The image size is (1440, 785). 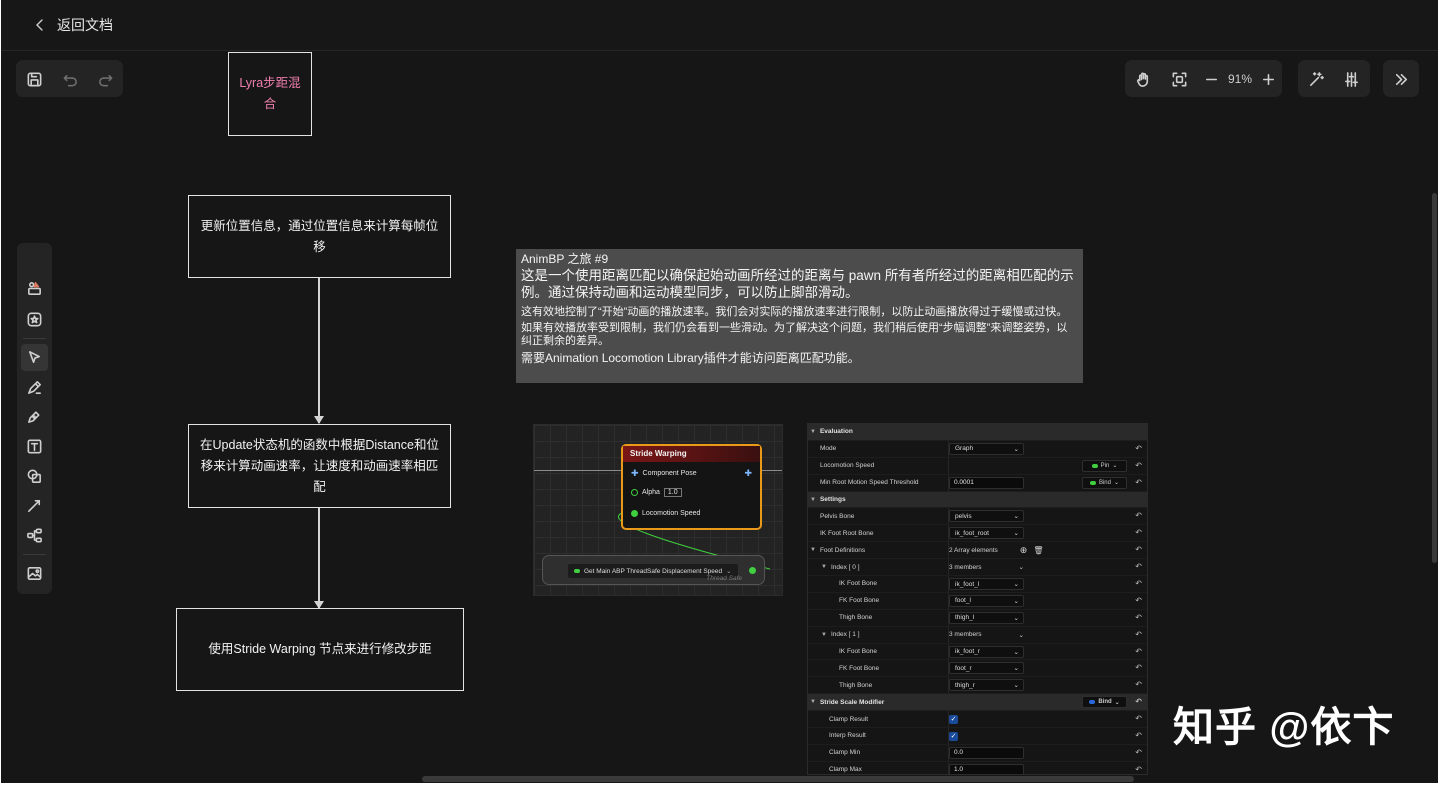 I want to click on image-icon, so click(x=34, y=573).